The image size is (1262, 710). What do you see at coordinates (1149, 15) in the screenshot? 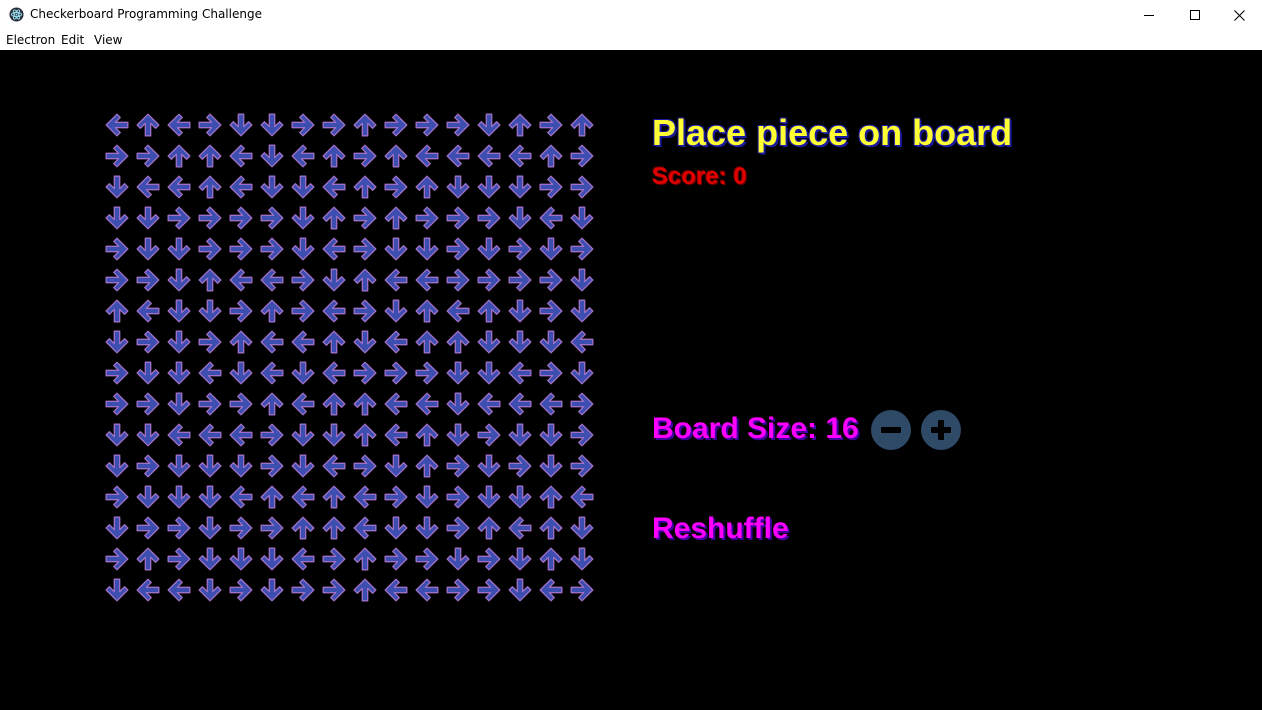
I see `minimize-button` at bounding box center [1149, 15].